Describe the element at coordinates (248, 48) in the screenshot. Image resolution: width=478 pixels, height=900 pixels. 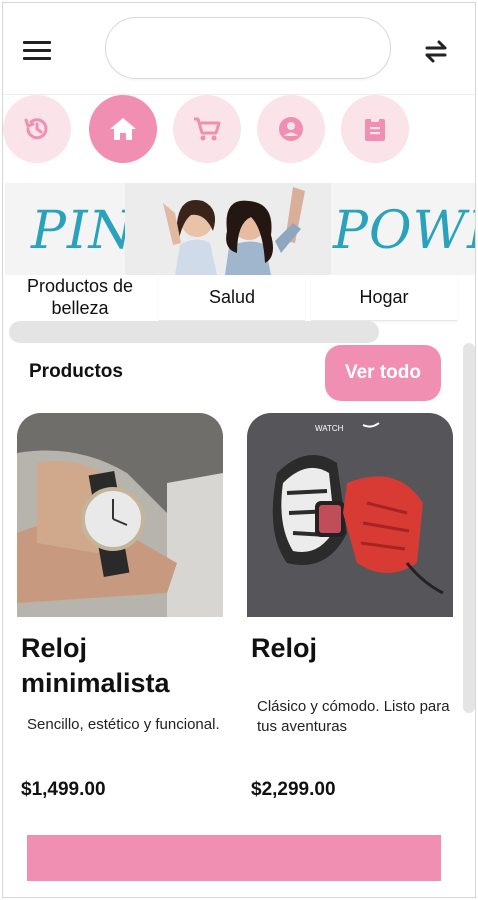
I see `search-input` at that location.